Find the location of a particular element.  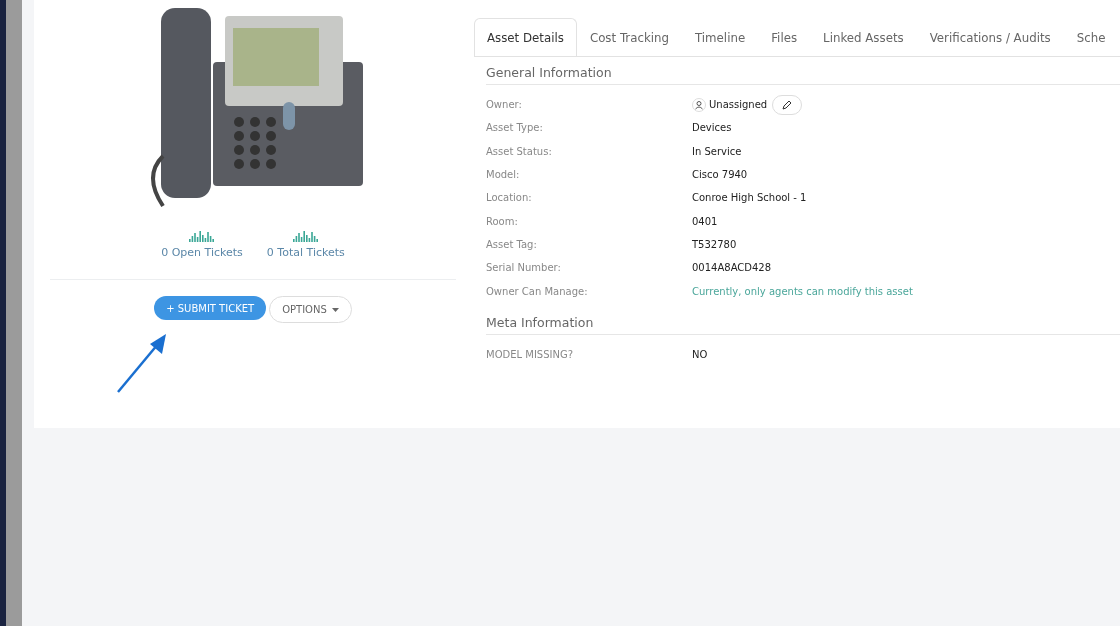

field-label: Owner: is located at coordinates (504, 105).